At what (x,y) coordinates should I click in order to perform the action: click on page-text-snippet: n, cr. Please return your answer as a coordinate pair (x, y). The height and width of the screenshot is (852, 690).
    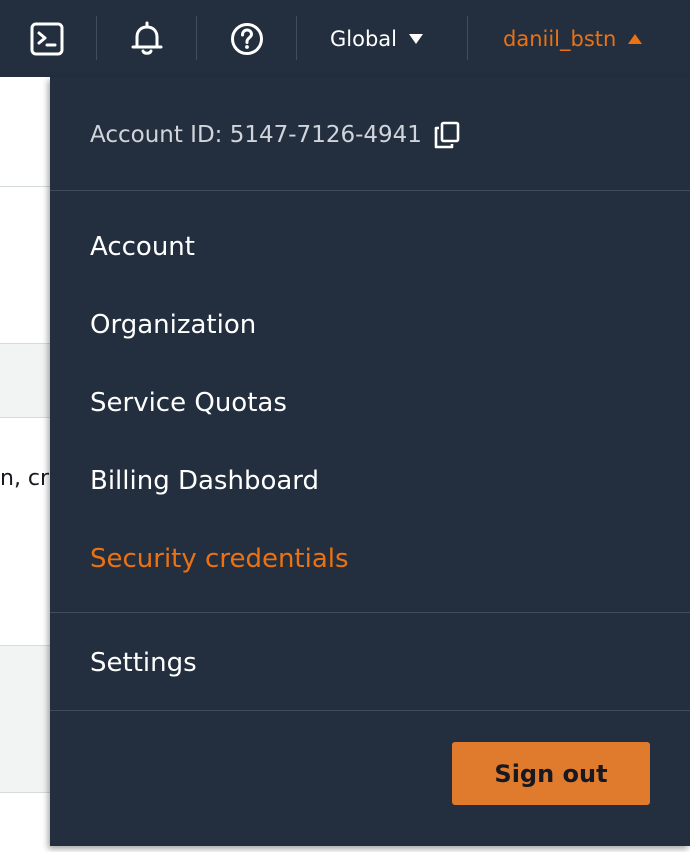
    Looking at the image, I should click on (25, 478).